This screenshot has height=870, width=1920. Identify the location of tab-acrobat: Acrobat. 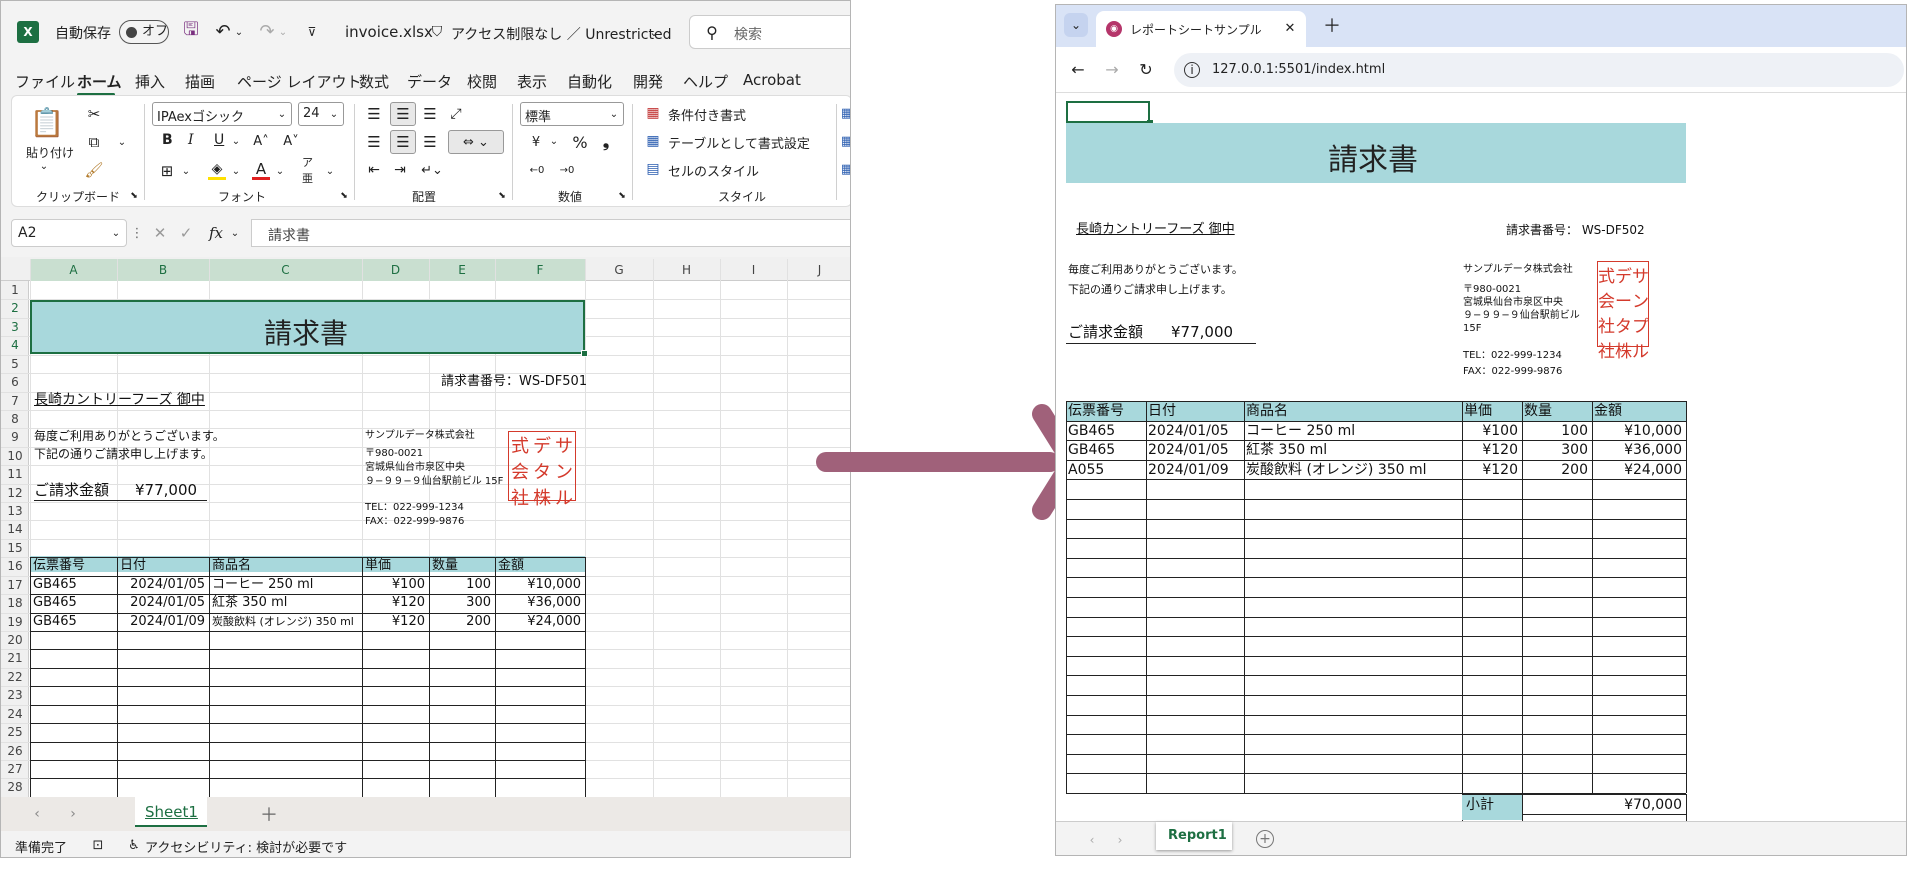
(772, 80).